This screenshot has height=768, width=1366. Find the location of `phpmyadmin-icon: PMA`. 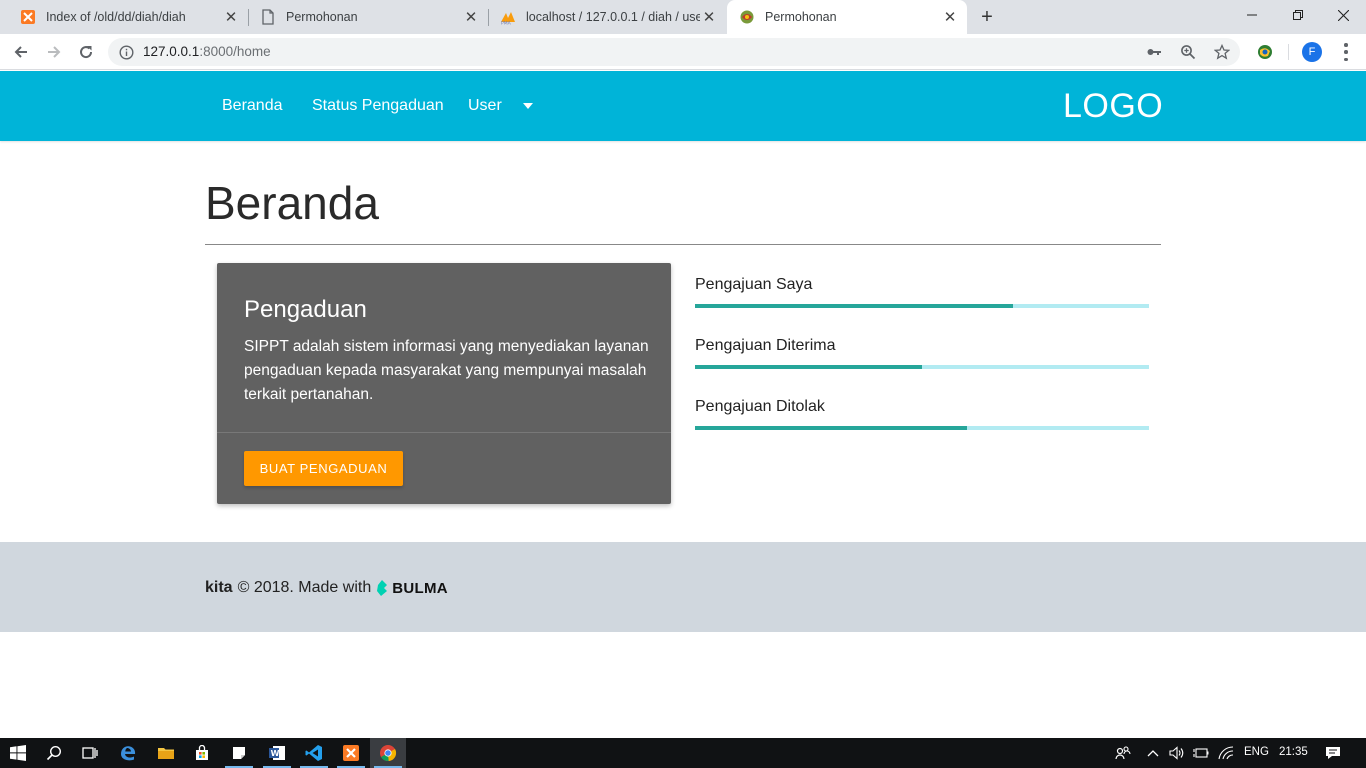

phpmyadmin-icon: PMA is located at coordinates (508, 17).